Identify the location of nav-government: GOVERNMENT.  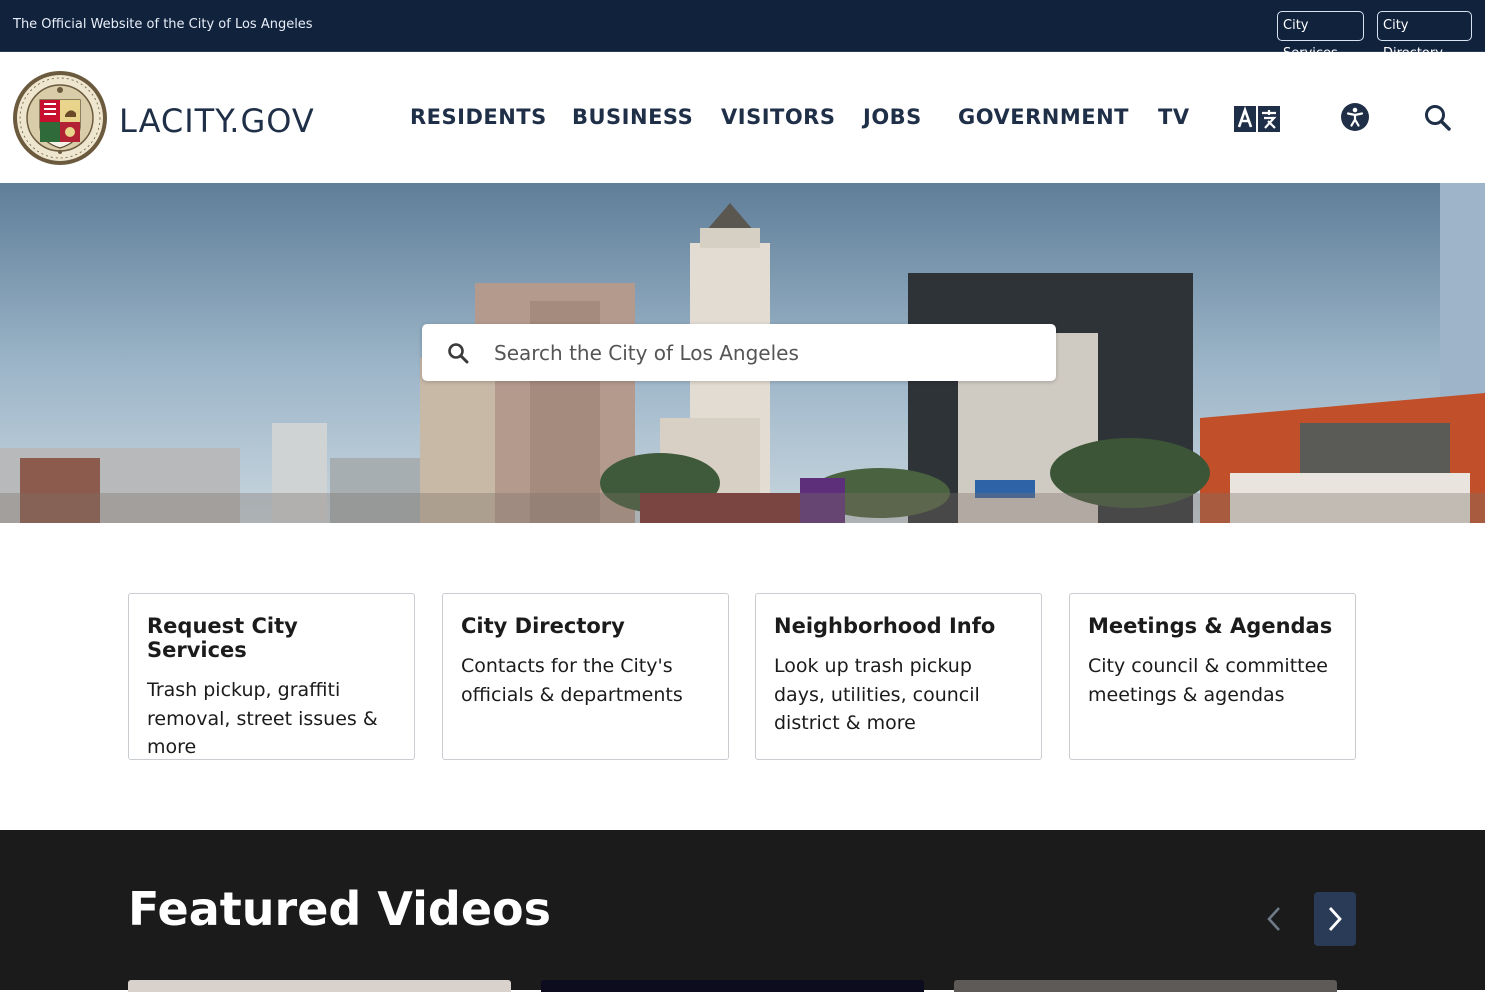
(1043, 117).